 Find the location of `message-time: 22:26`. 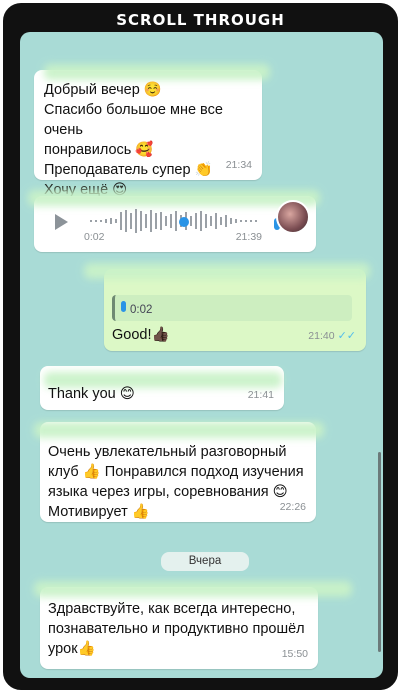

message-time: 22:26 is located at coordinates (292, 507).